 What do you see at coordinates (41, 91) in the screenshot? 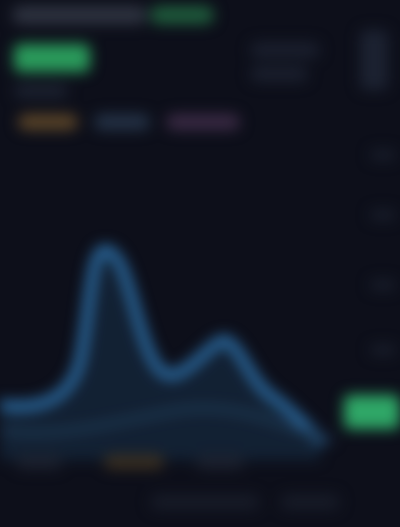
I see `stat-label` at bounding box center [41, 91].